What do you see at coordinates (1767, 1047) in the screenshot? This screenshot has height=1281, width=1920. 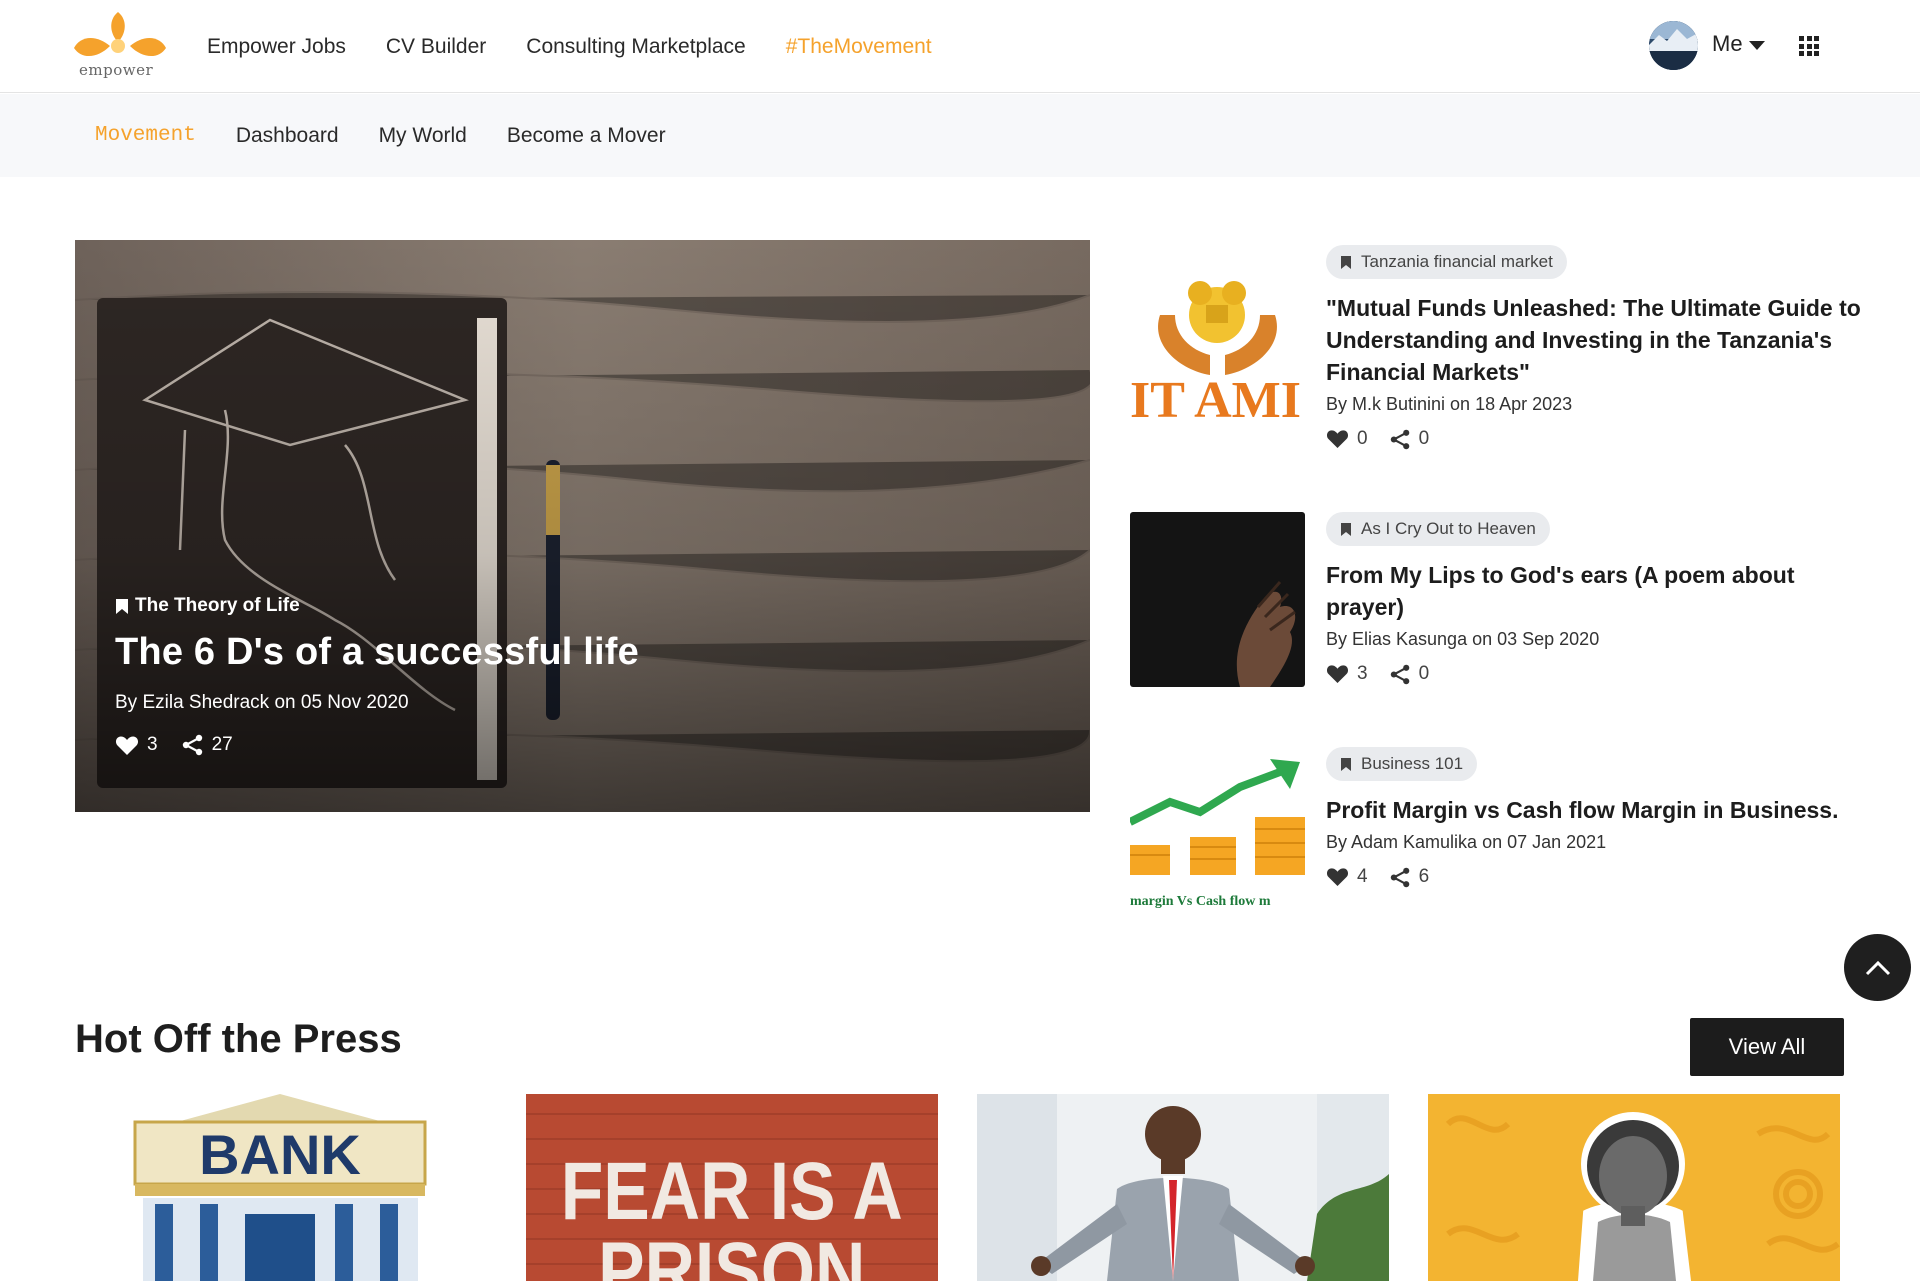 I see `view-all-button: View All` at bounding box center [1767, 1047].